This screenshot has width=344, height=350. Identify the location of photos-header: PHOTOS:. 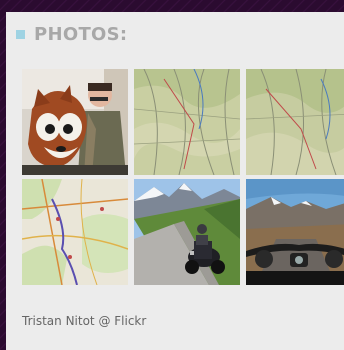
(71, 34).